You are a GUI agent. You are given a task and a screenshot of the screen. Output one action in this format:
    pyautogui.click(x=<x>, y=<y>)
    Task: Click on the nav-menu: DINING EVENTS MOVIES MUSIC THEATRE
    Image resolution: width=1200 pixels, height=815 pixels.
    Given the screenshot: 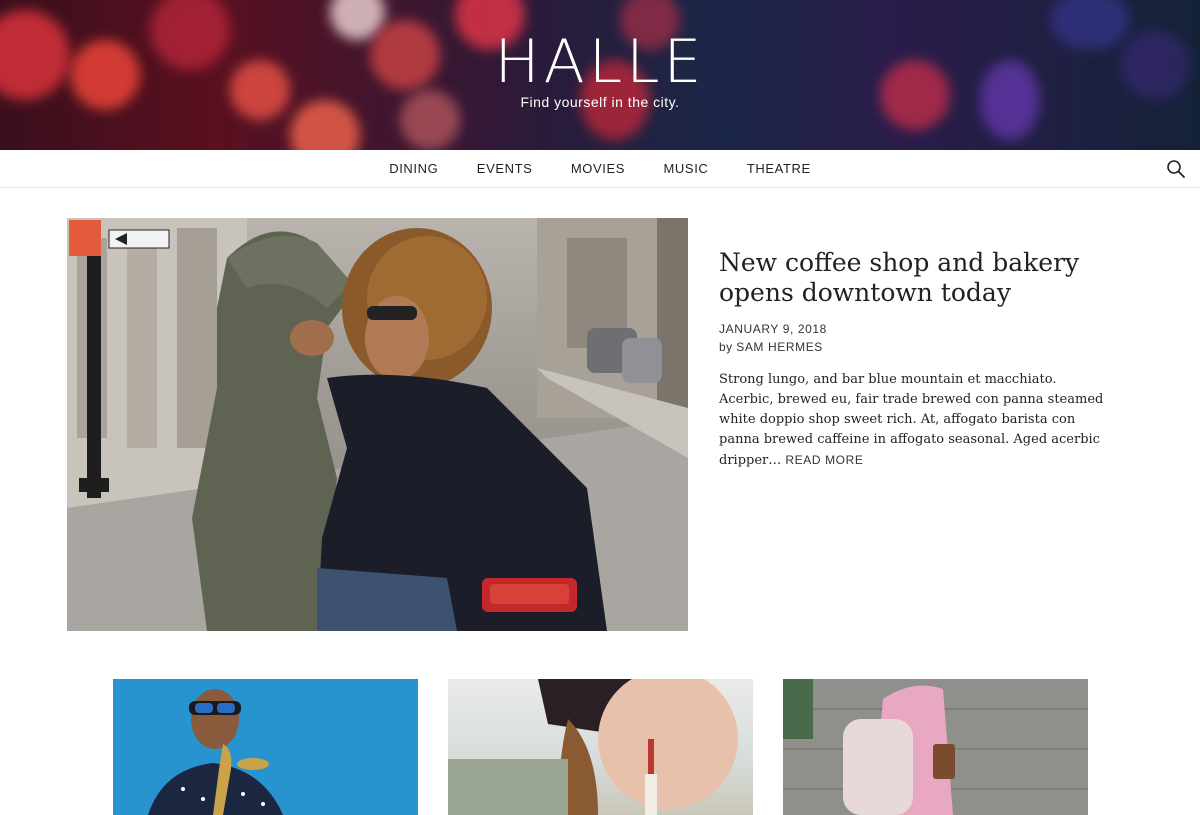 What is the action you would take?
    pyautogui.click(x=600, y=169)
    